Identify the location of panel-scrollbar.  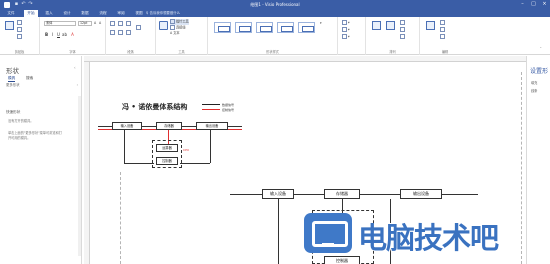
(79, 176).